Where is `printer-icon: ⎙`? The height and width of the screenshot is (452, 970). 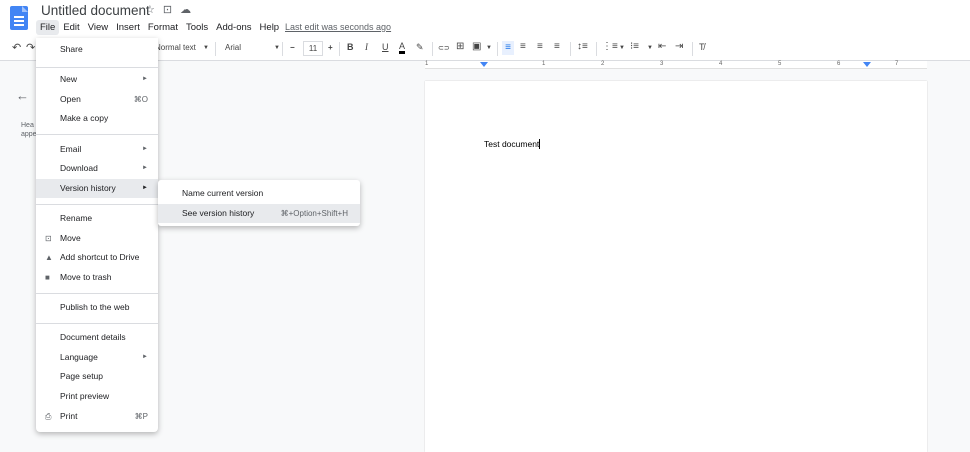
printer-icon: ⎙ is located at coordinates (48, 416).